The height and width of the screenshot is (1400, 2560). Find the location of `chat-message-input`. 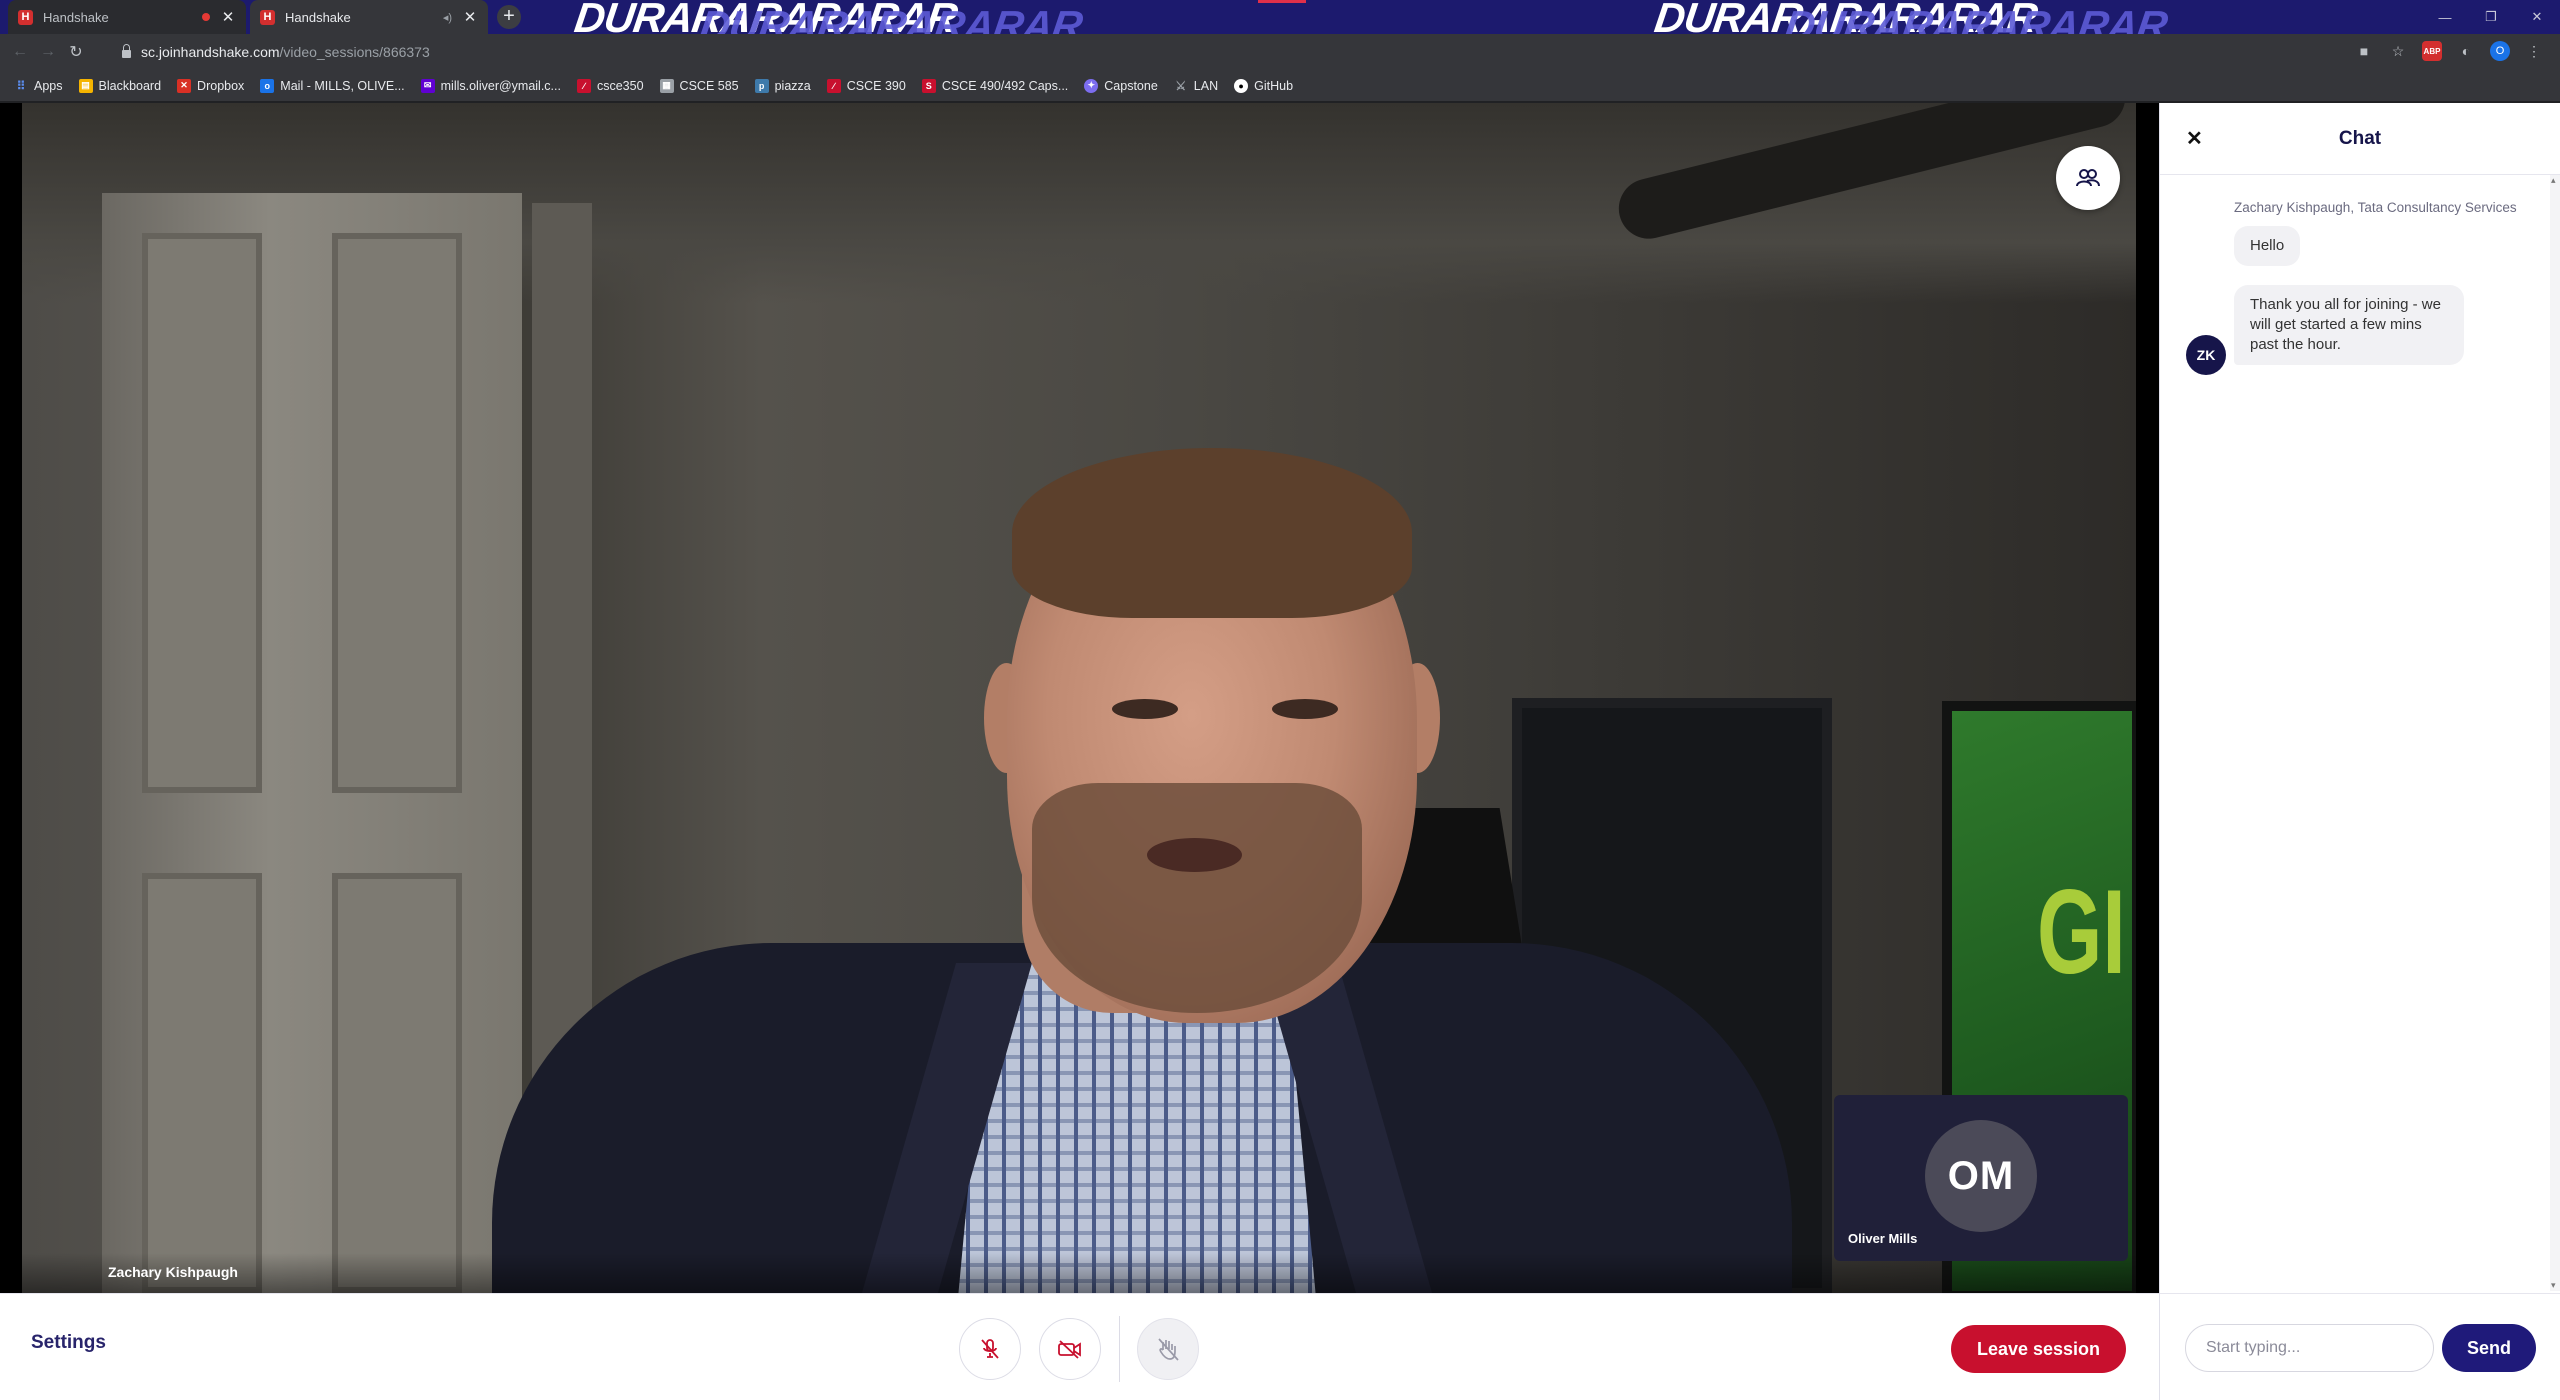

chat-message-input is located at coordinates (2309, 1348).